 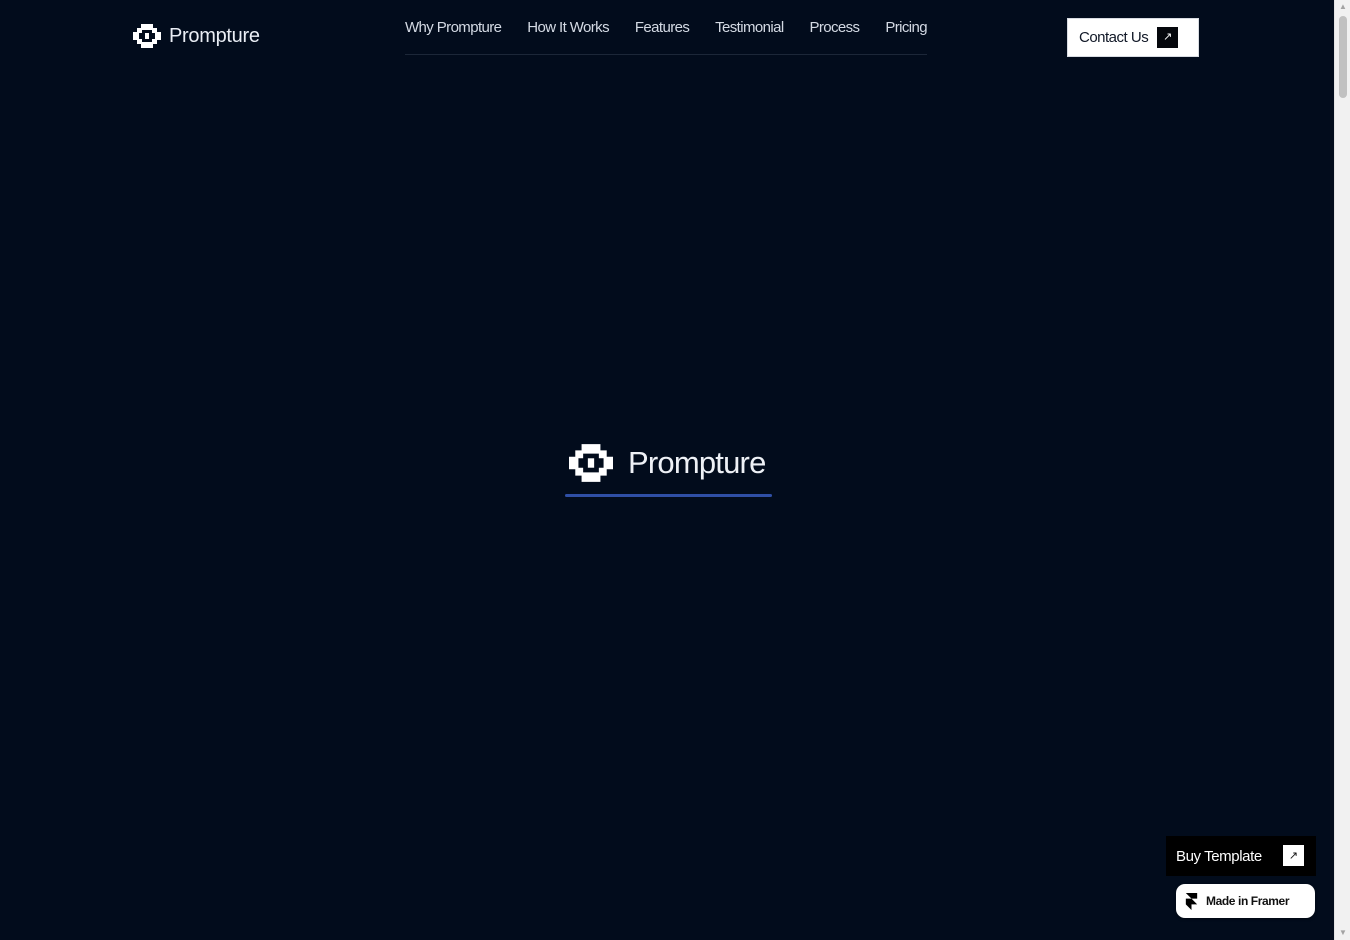 What do you see at coordinates (1343, 57) in the screenshot?
I see `scrollbar-thumb` at bounding box center [1343, 57].